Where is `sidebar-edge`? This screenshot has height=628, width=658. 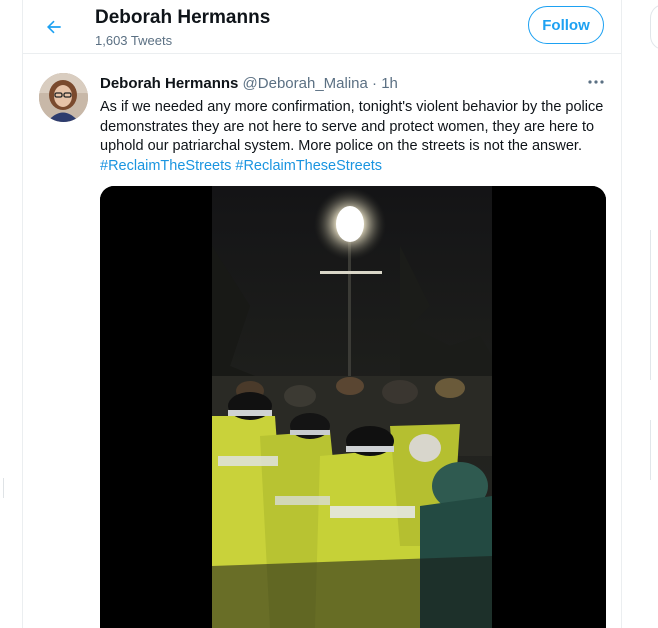 sidebar-edge is located at coordinates (654, 314).